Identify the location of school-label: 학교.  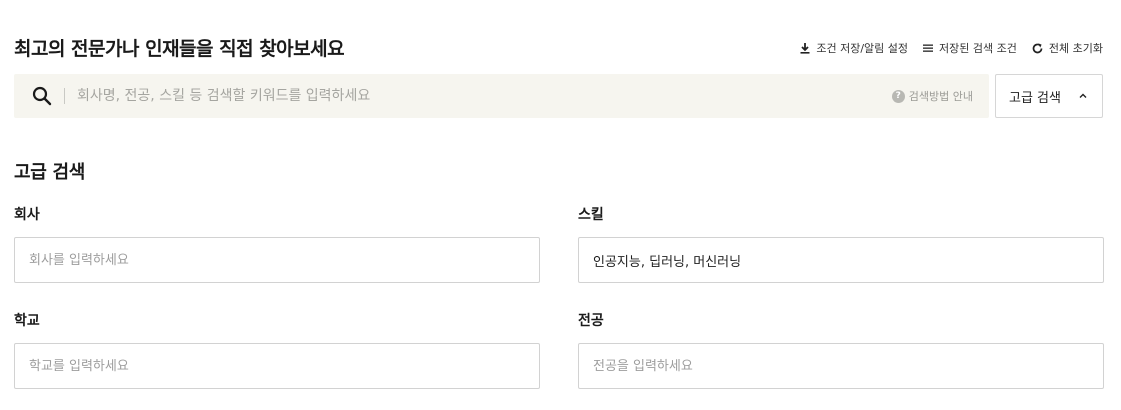
(27, 321).